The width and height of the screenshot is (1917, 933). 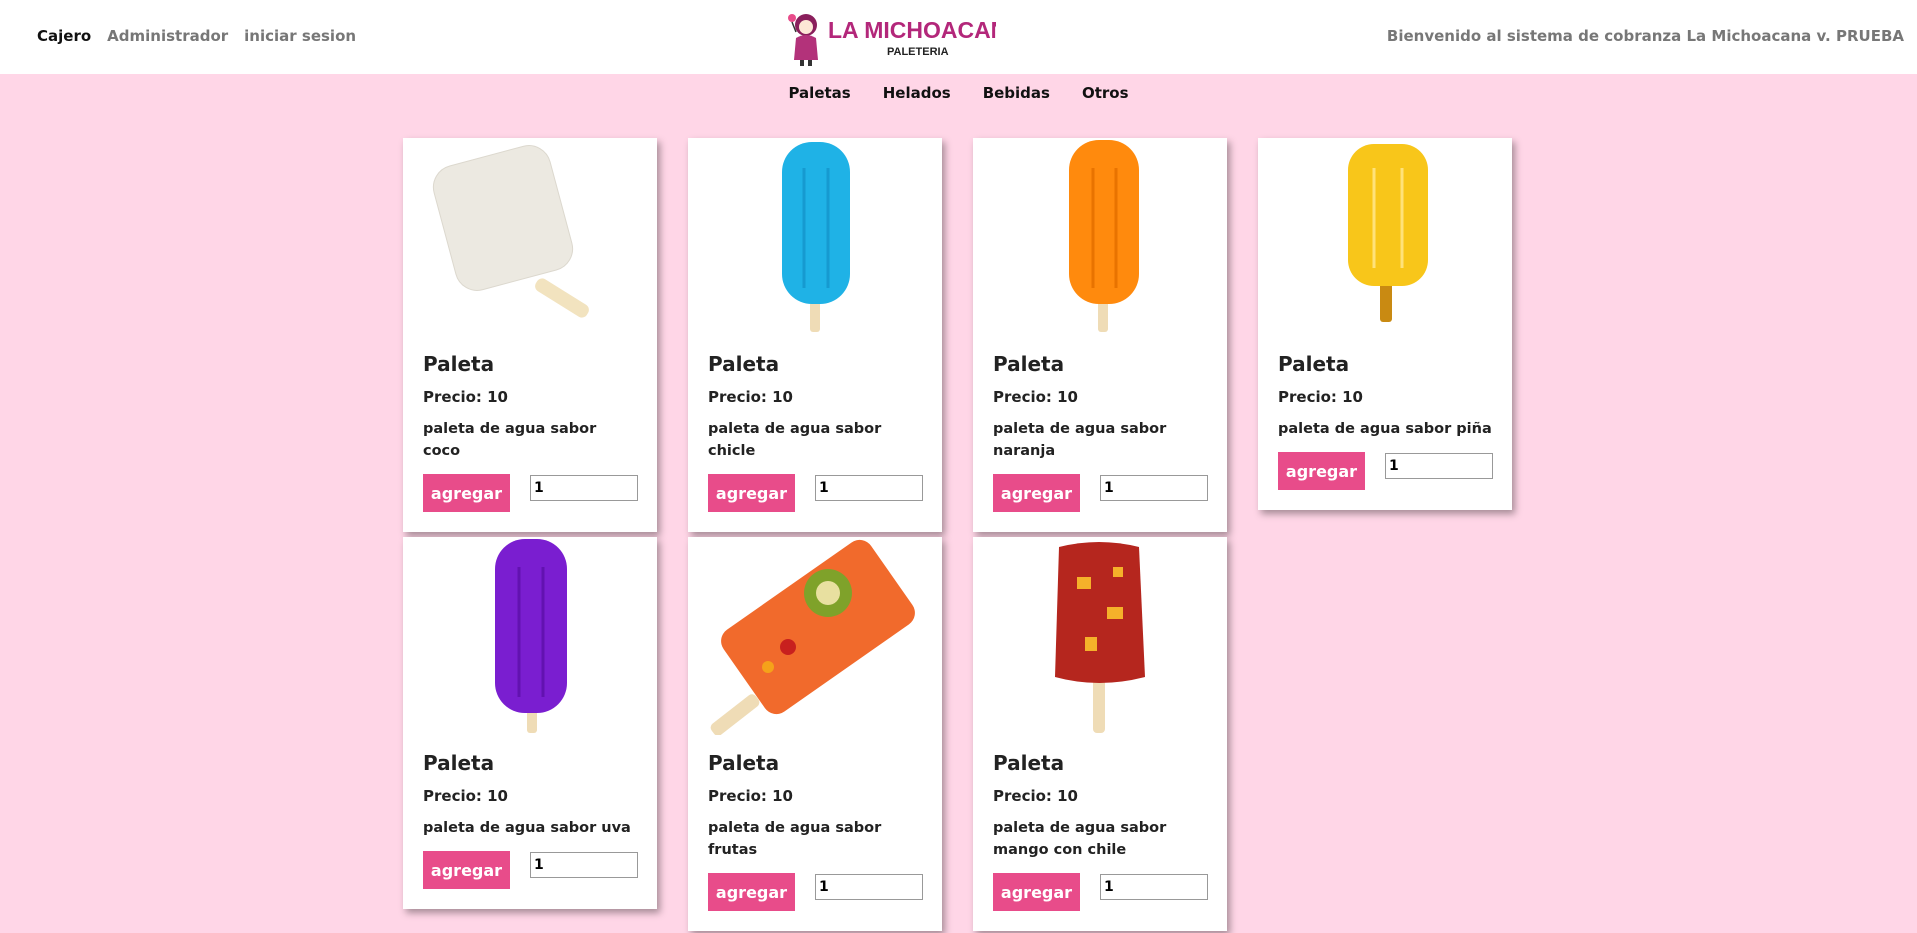 I want to click on popsicle-chicle-image, so click(x=816, y=237).